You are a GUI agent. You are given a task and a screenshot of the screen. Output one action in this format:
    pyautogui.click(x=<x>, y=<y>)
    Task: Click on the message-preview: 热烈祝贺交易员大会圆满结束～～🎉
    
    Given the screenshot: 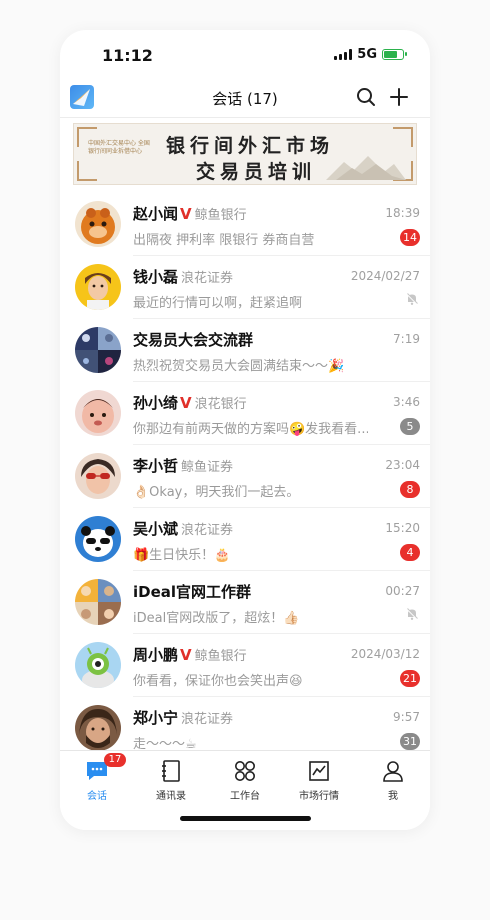 What is the action you would take?
    pyautogui.click(x=239, y=366)
    